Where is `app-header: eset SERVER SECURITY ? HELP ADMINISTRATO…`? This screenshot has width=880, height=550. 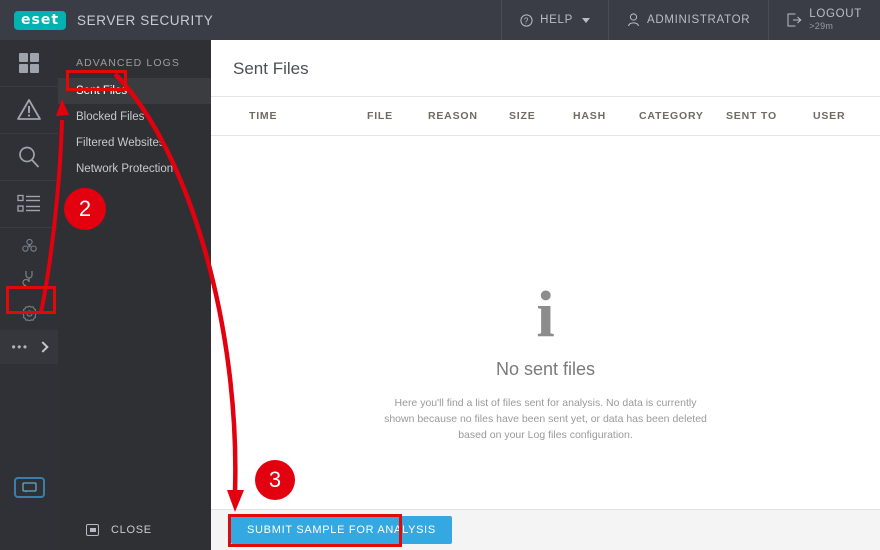
app-header: eset SERVER SECURITY ? HELP ADMINISTRATO… is located at coordinates (440, 20).